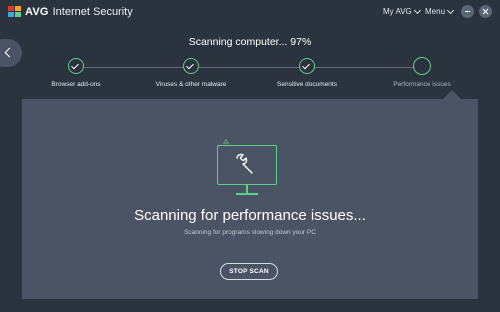 This screenshot has width=500, height=312. What do you see at coordinates (422, 84) in the screenshot?
I see `step-label-performance: Performance issues` at bounding box center [422, 84].